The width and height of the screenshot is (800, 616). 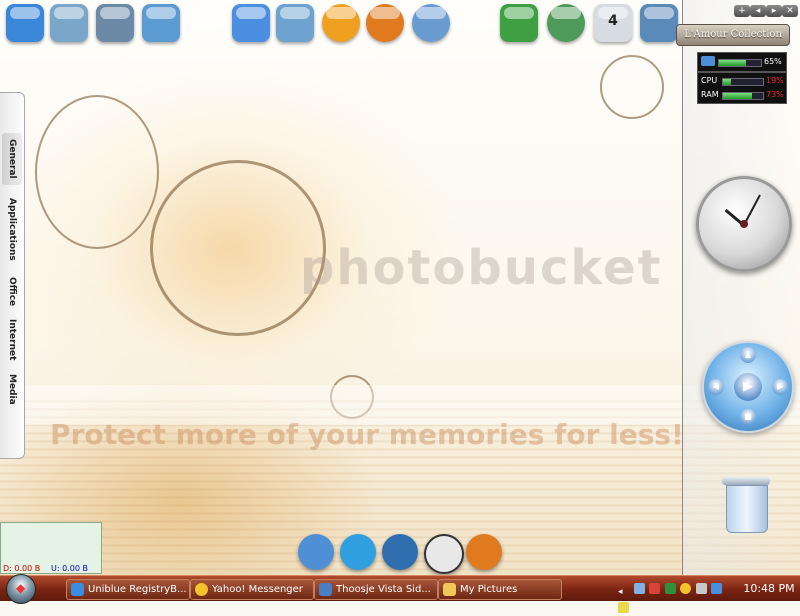 What do you see at coordinates (708, 61) in the screenshot?
I see `battery-icon` at bounding box center [708, 61].